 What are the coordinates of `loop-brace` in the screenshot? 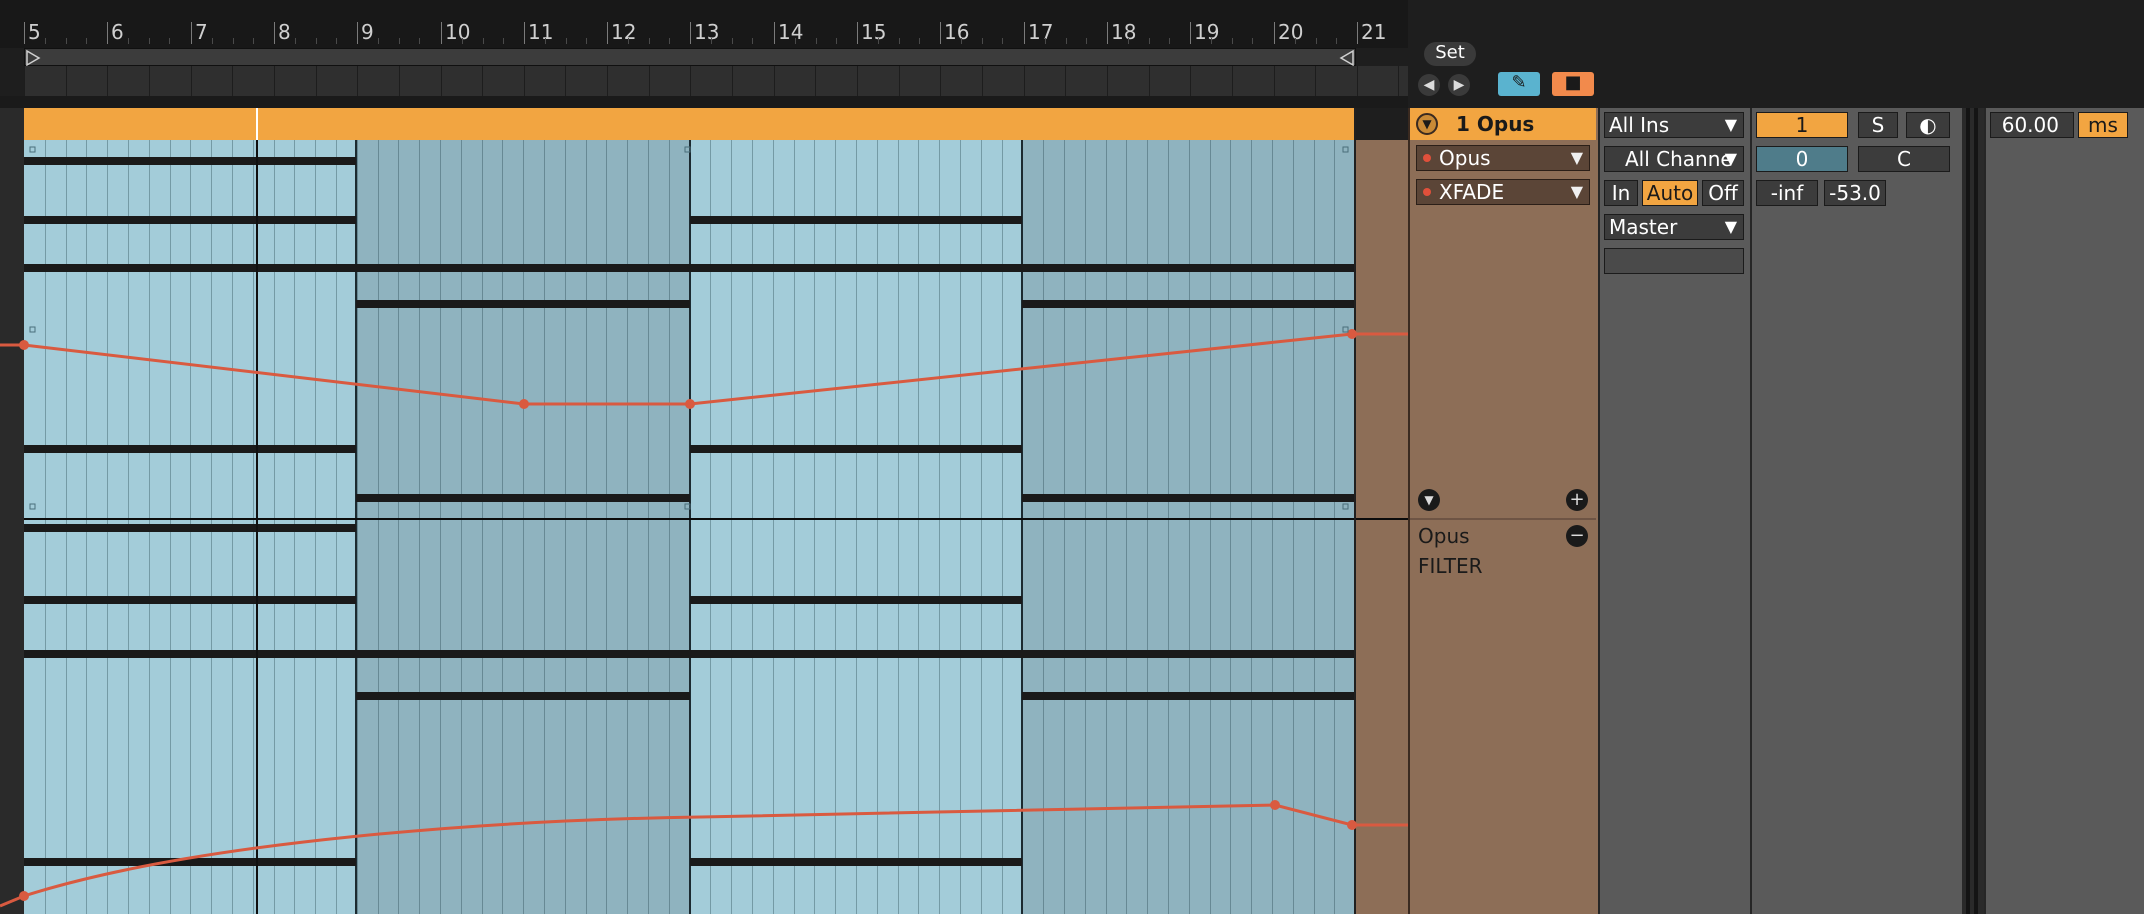 It's located at (690, 57).